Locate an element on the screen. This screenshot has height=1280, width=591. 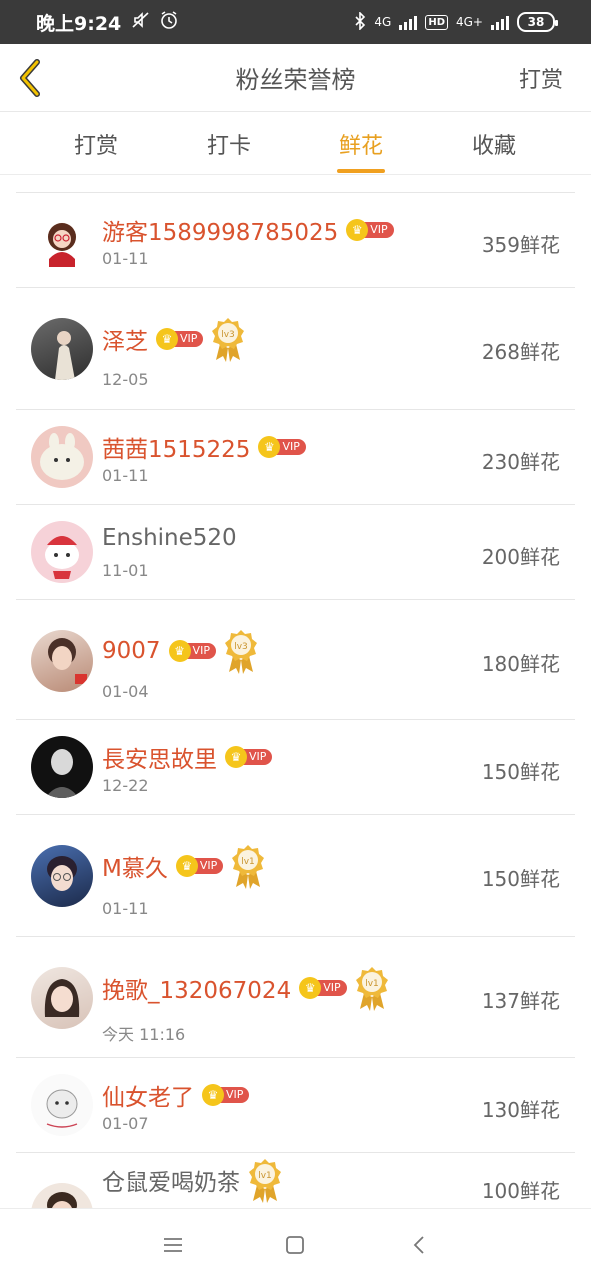
flower-count: 180鲜花 is located at coordinates (520, 664).